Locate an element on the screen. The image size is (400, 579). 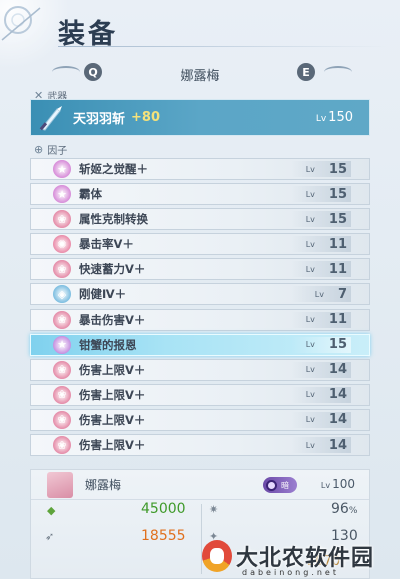
factor-name: 刚健Ⅳ＋ is located at coordinates (103, 294).